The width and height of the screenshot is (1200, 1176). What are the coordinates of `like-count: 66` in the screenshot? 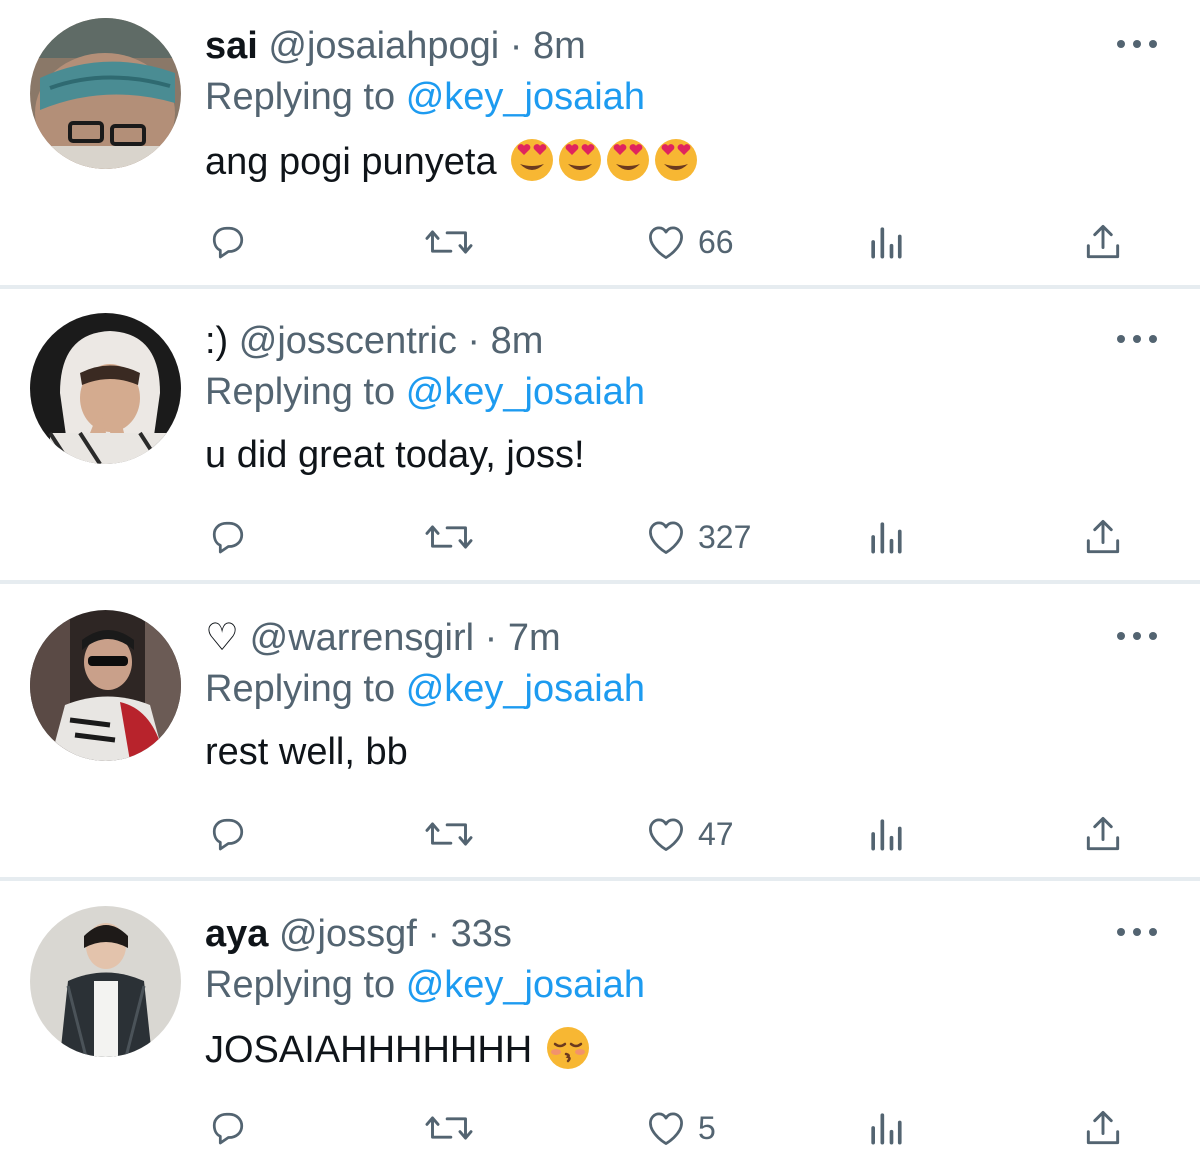 It's located at (716, 242).